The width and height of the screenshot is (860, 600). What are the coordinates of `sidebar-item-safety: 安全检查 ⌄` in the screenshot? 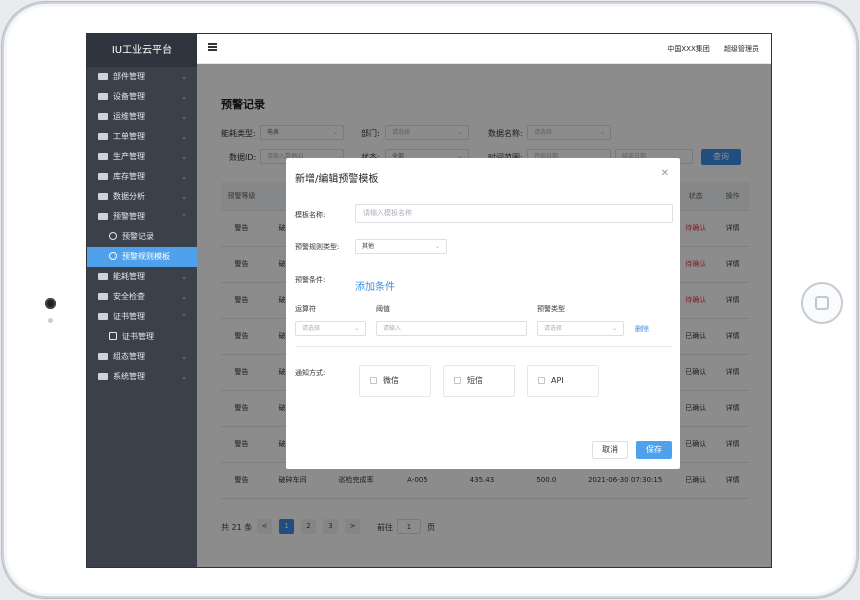 It's located at (142, 297).